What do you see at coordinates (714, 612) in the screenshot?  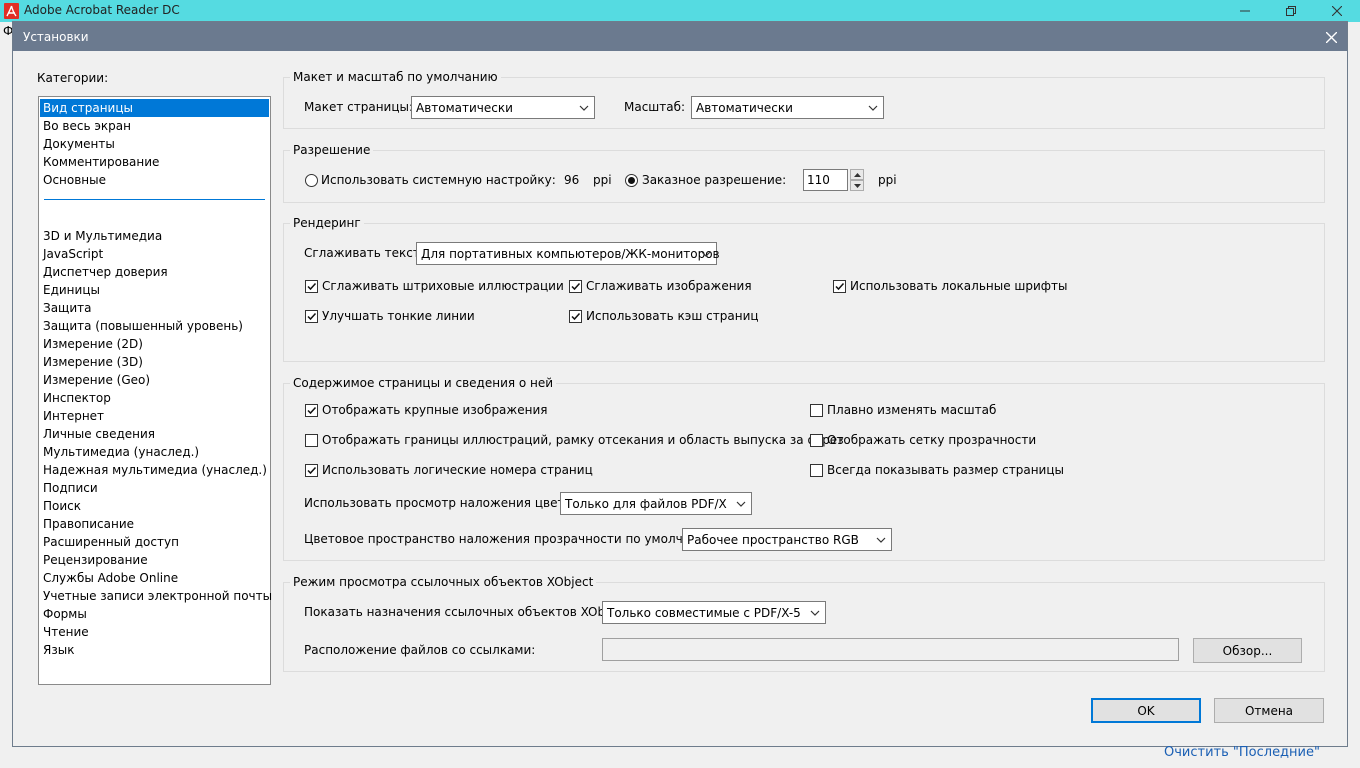 I see `xobject-show-select: Только совместимые с PDF/X-5` at bounding box center [714, 612].